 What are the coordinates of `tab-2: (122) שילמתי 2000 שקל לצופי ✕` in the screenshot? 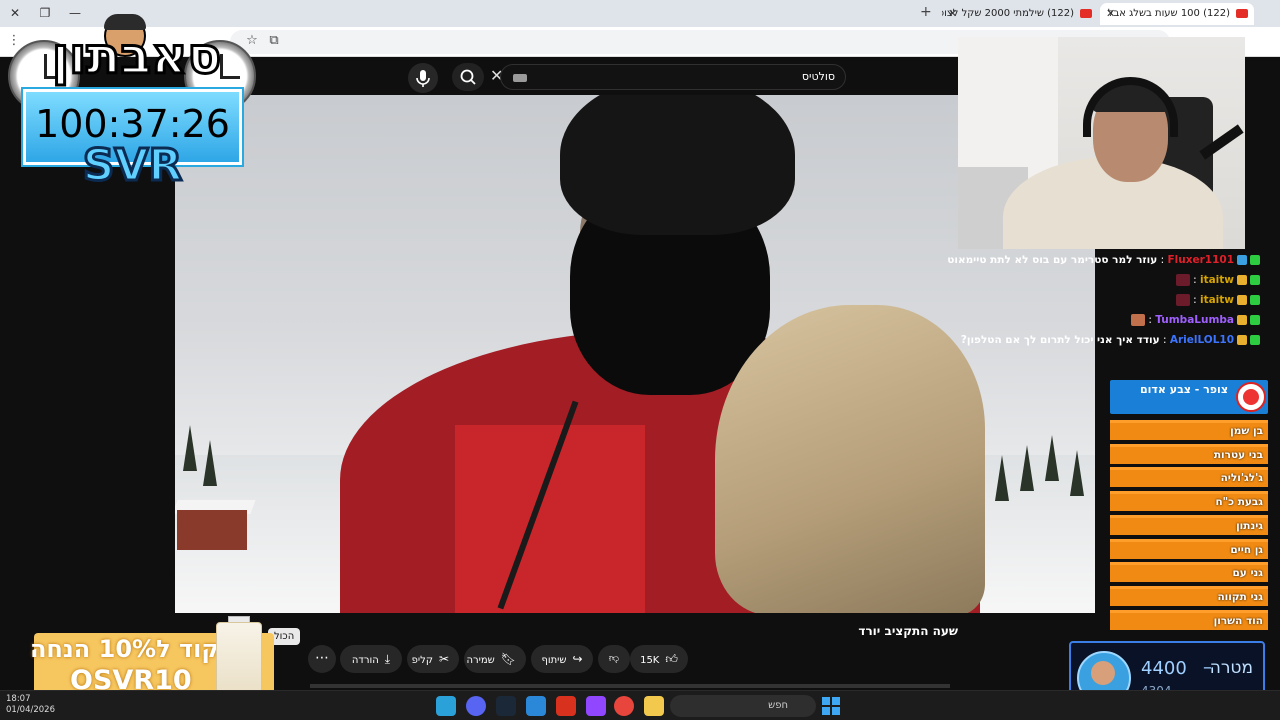 It's located at (1020, 14).